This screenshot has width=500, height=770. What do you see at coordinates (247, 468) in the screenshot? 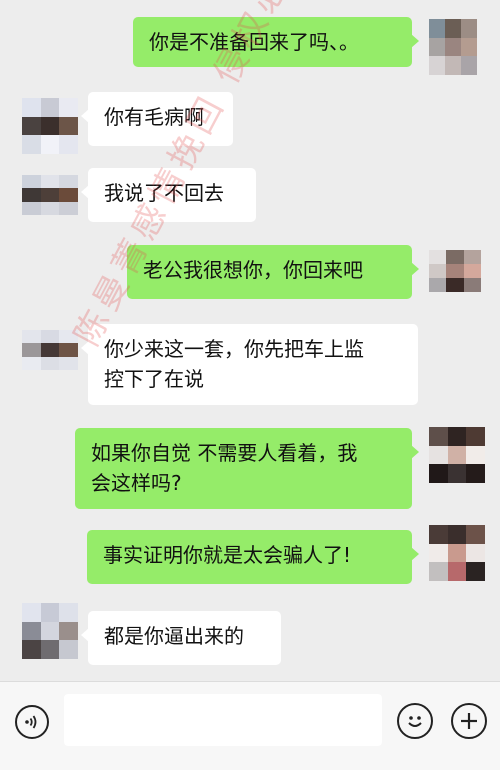
I see `message-bubble: 如果你自觉 不需要人看着，我 会这样吗?` at bounding box center [247, 468].